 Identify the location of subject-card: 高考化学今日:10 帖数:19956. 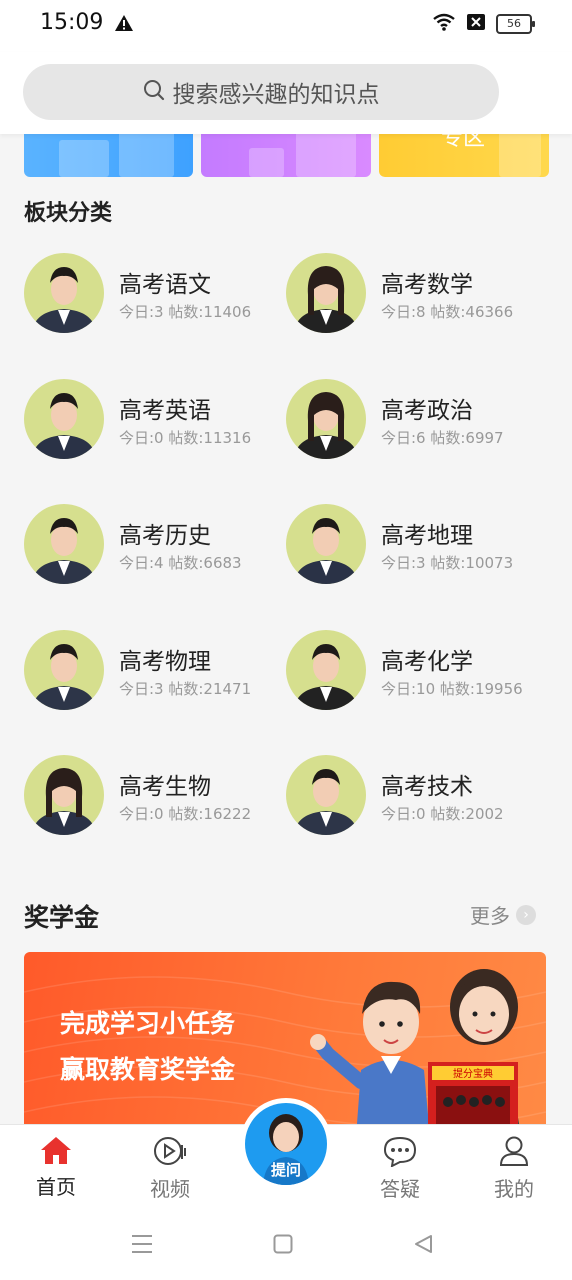
(416, 671).